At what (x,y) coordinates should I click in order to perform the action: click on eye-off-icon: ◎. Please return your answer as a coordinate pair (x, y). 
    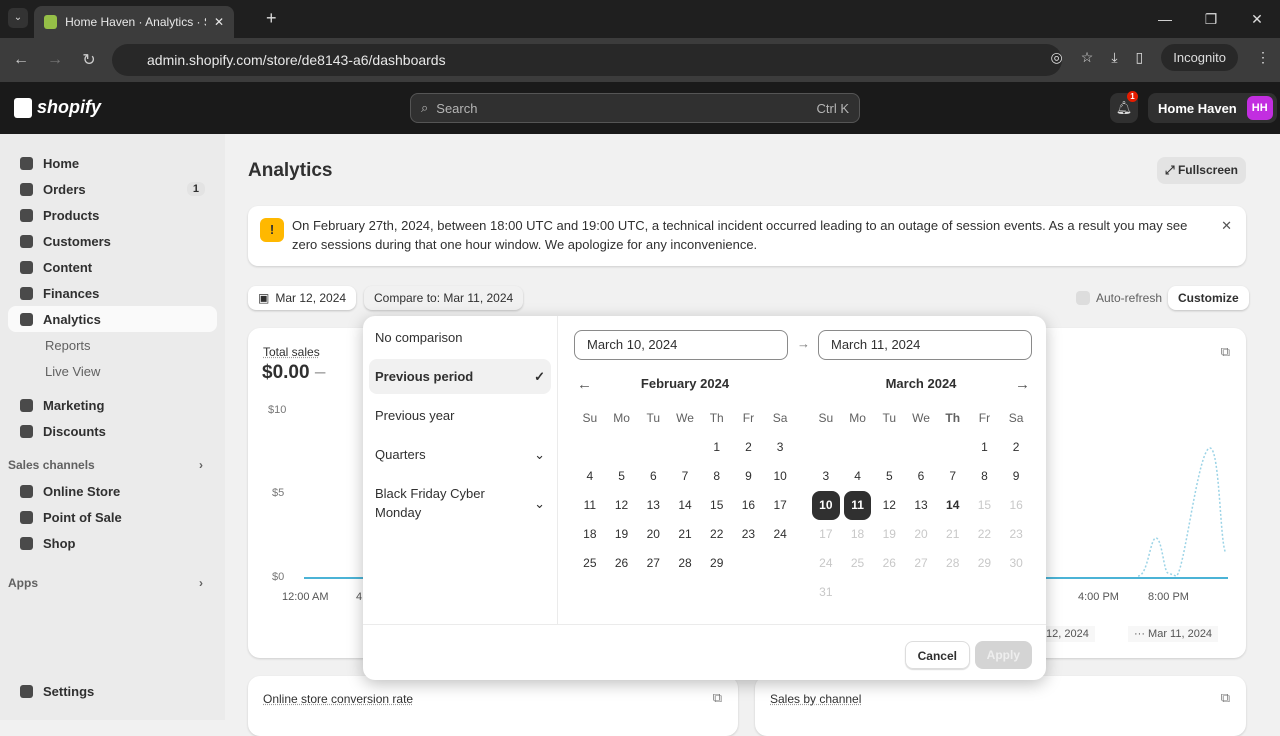
    Looking at the image, I should click on (1057, 57).